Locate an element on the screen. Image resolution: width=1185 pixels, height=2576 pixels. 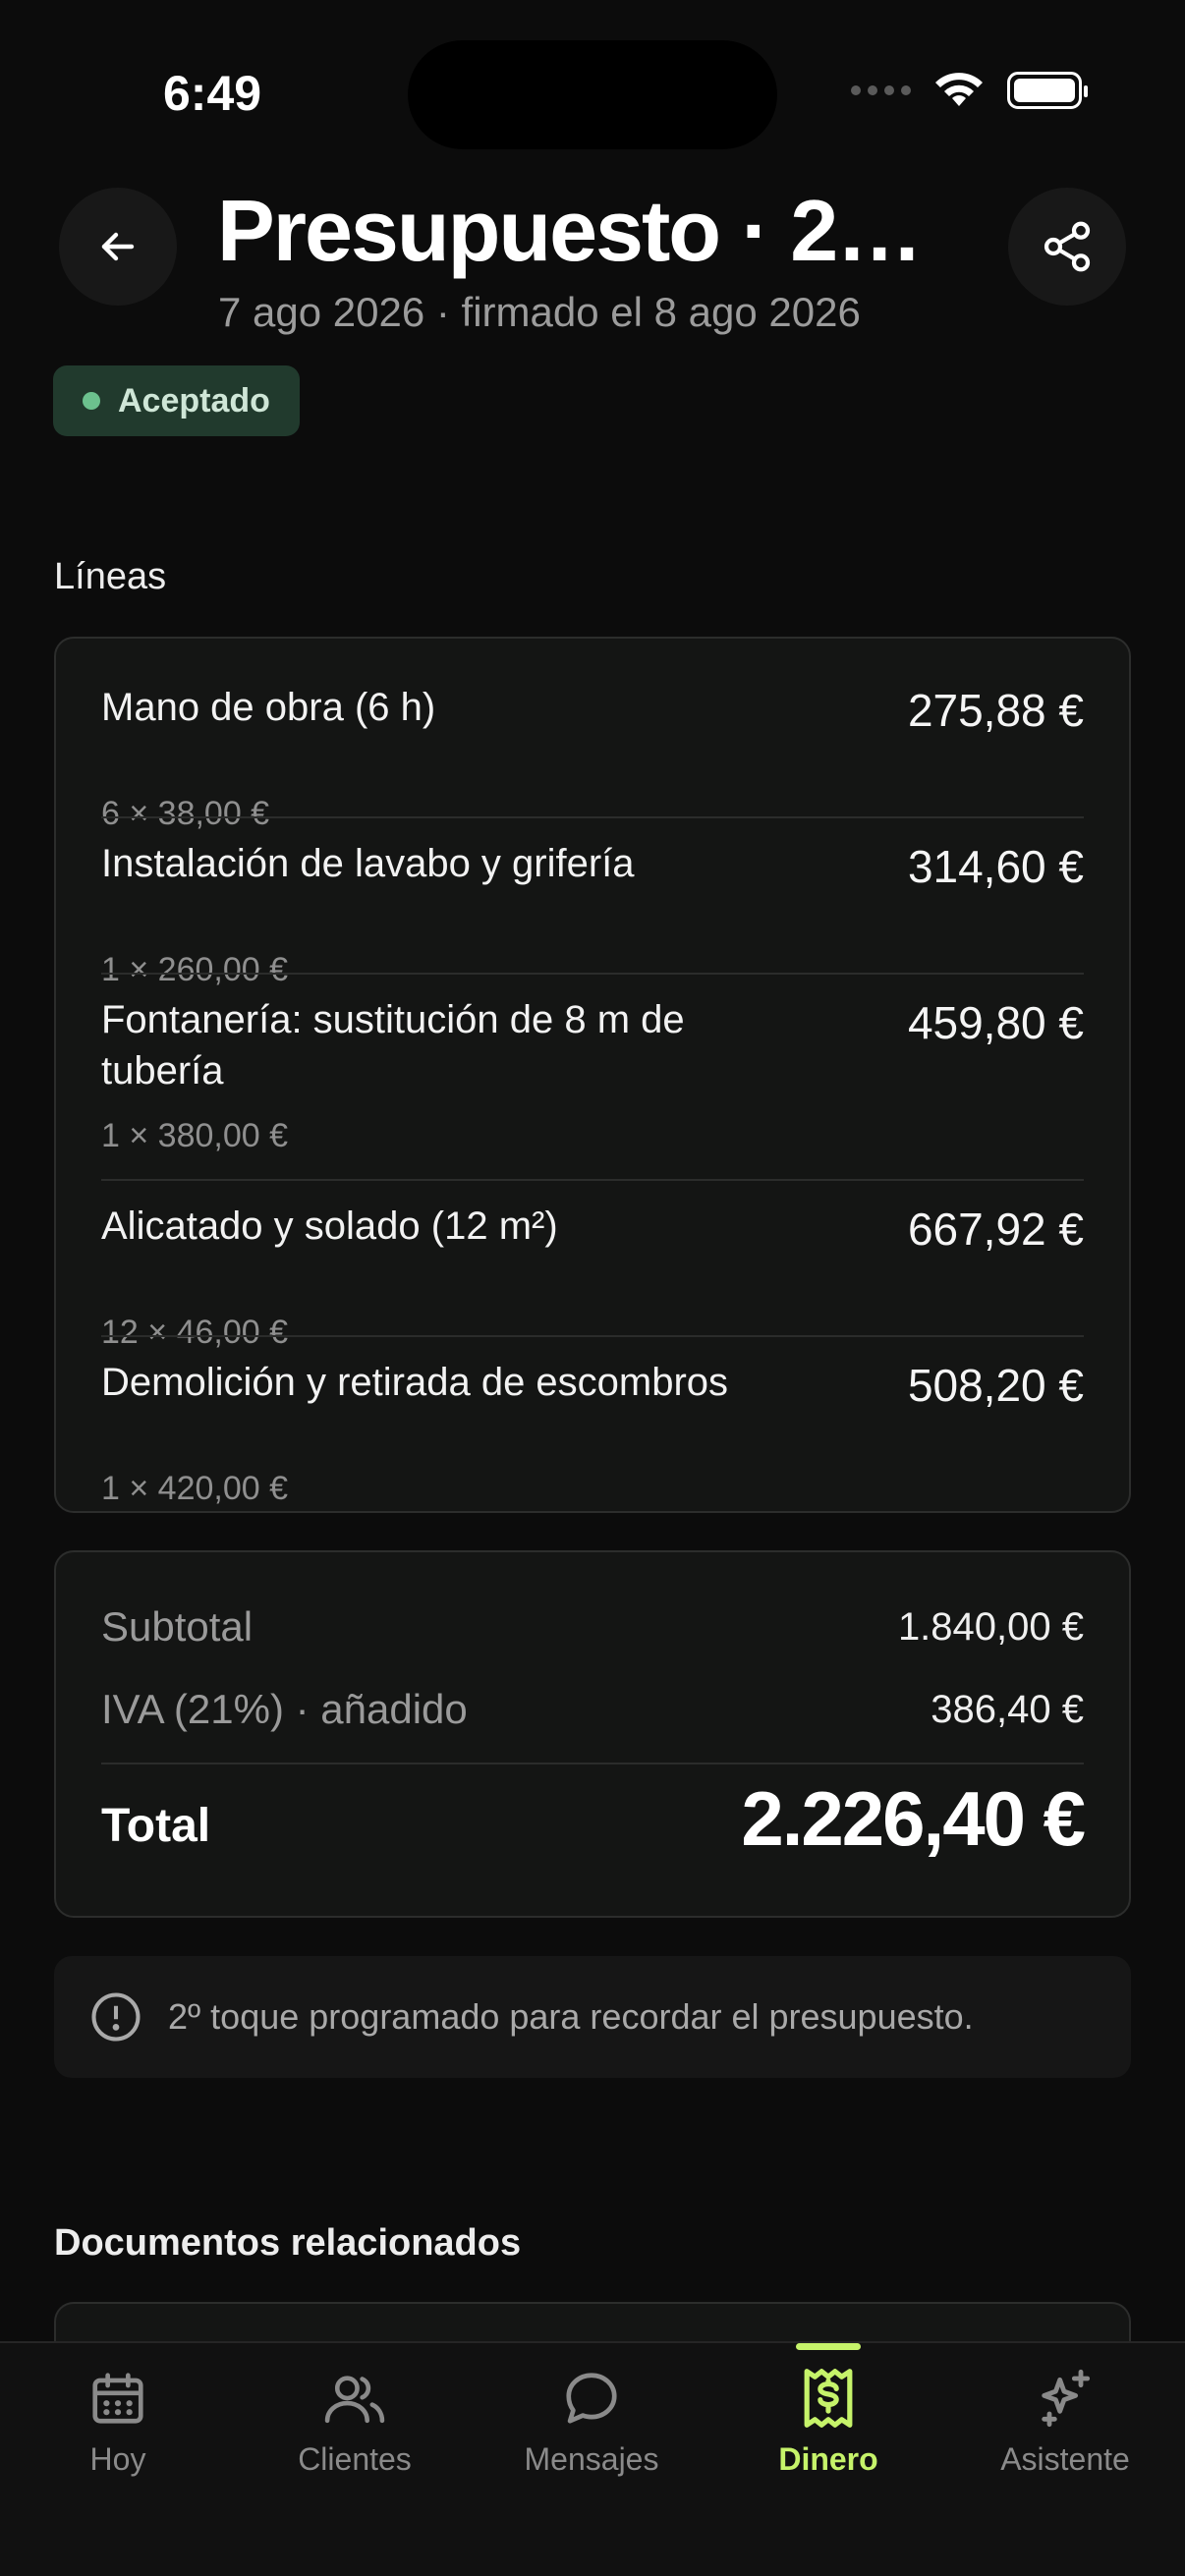
tab-asistente: Asistente is located at coordinates (1065, 2421).